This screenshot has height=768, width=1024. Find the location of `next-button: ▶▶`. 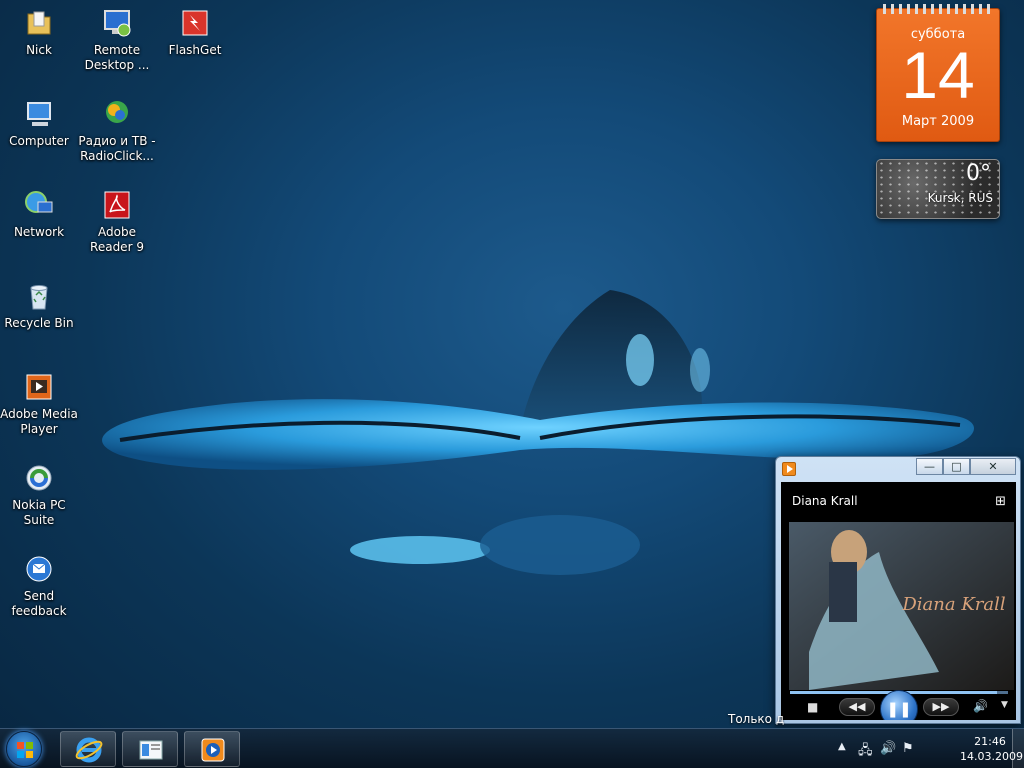

next-button: ▶▶ is located at coordinates (941, 707).